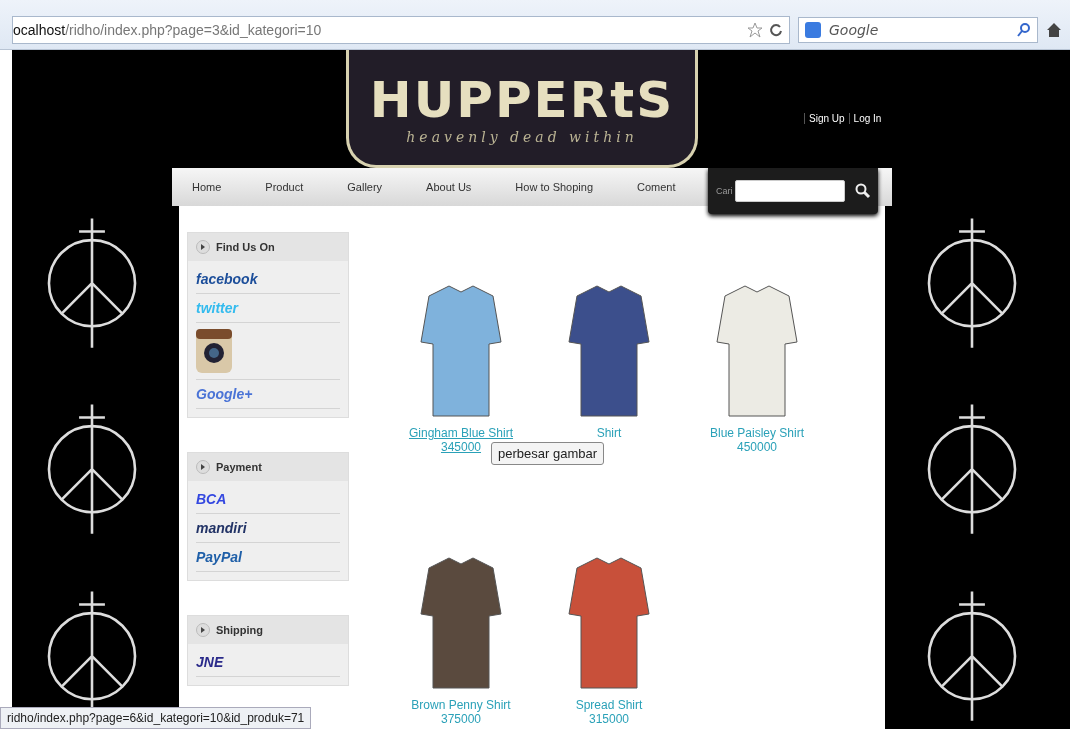  Describe the element at coordinates (401, 29) in the screenshot. I see `address-bar: ocalhost/ridho/index.php?page=3&id_kategori=10` at that location.